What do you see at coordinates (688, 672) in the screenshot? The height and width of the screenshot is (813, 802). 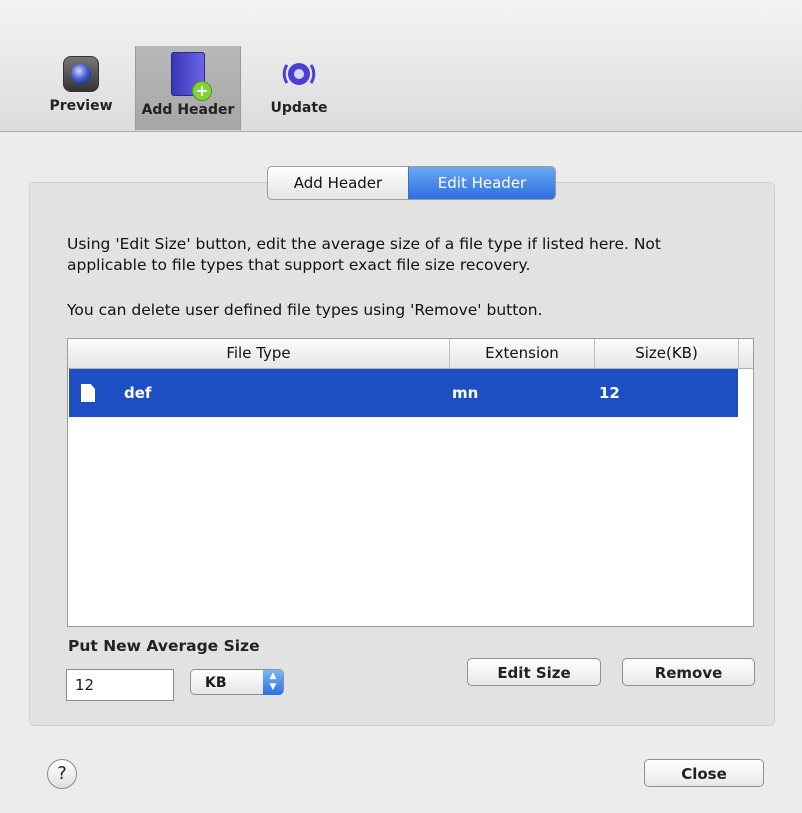 I see `remove-button: Remove` at bounding box center [688, 672].